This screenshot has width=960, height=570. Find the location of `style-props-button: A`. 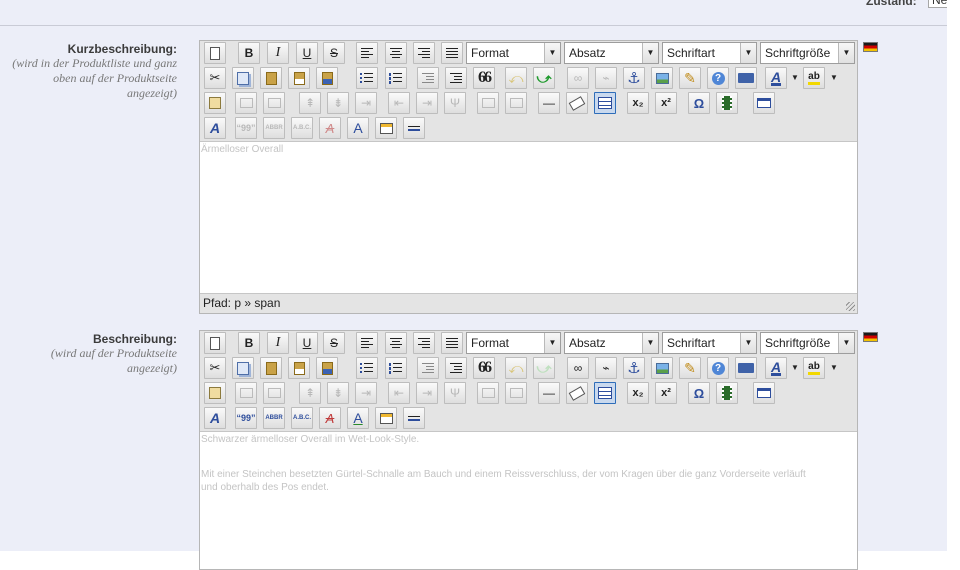

style-props-button: A is located at coordinates (215, 418).